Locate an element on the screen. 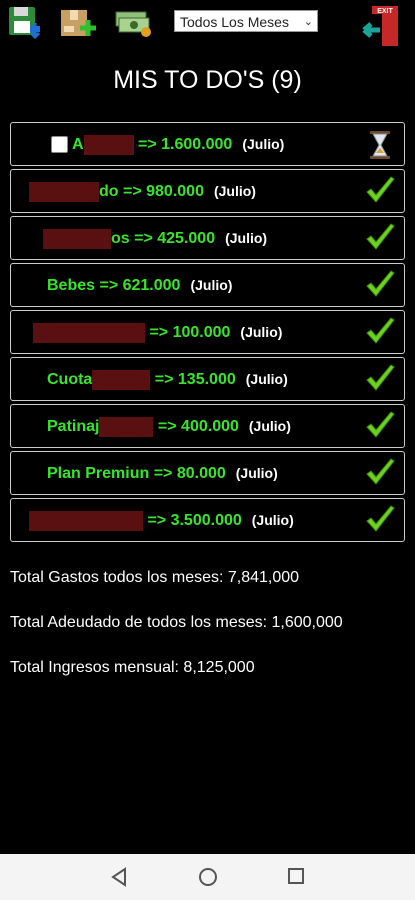  list-item: Bebes => 621.000 (Julio) is located at coordinates (207, 285).